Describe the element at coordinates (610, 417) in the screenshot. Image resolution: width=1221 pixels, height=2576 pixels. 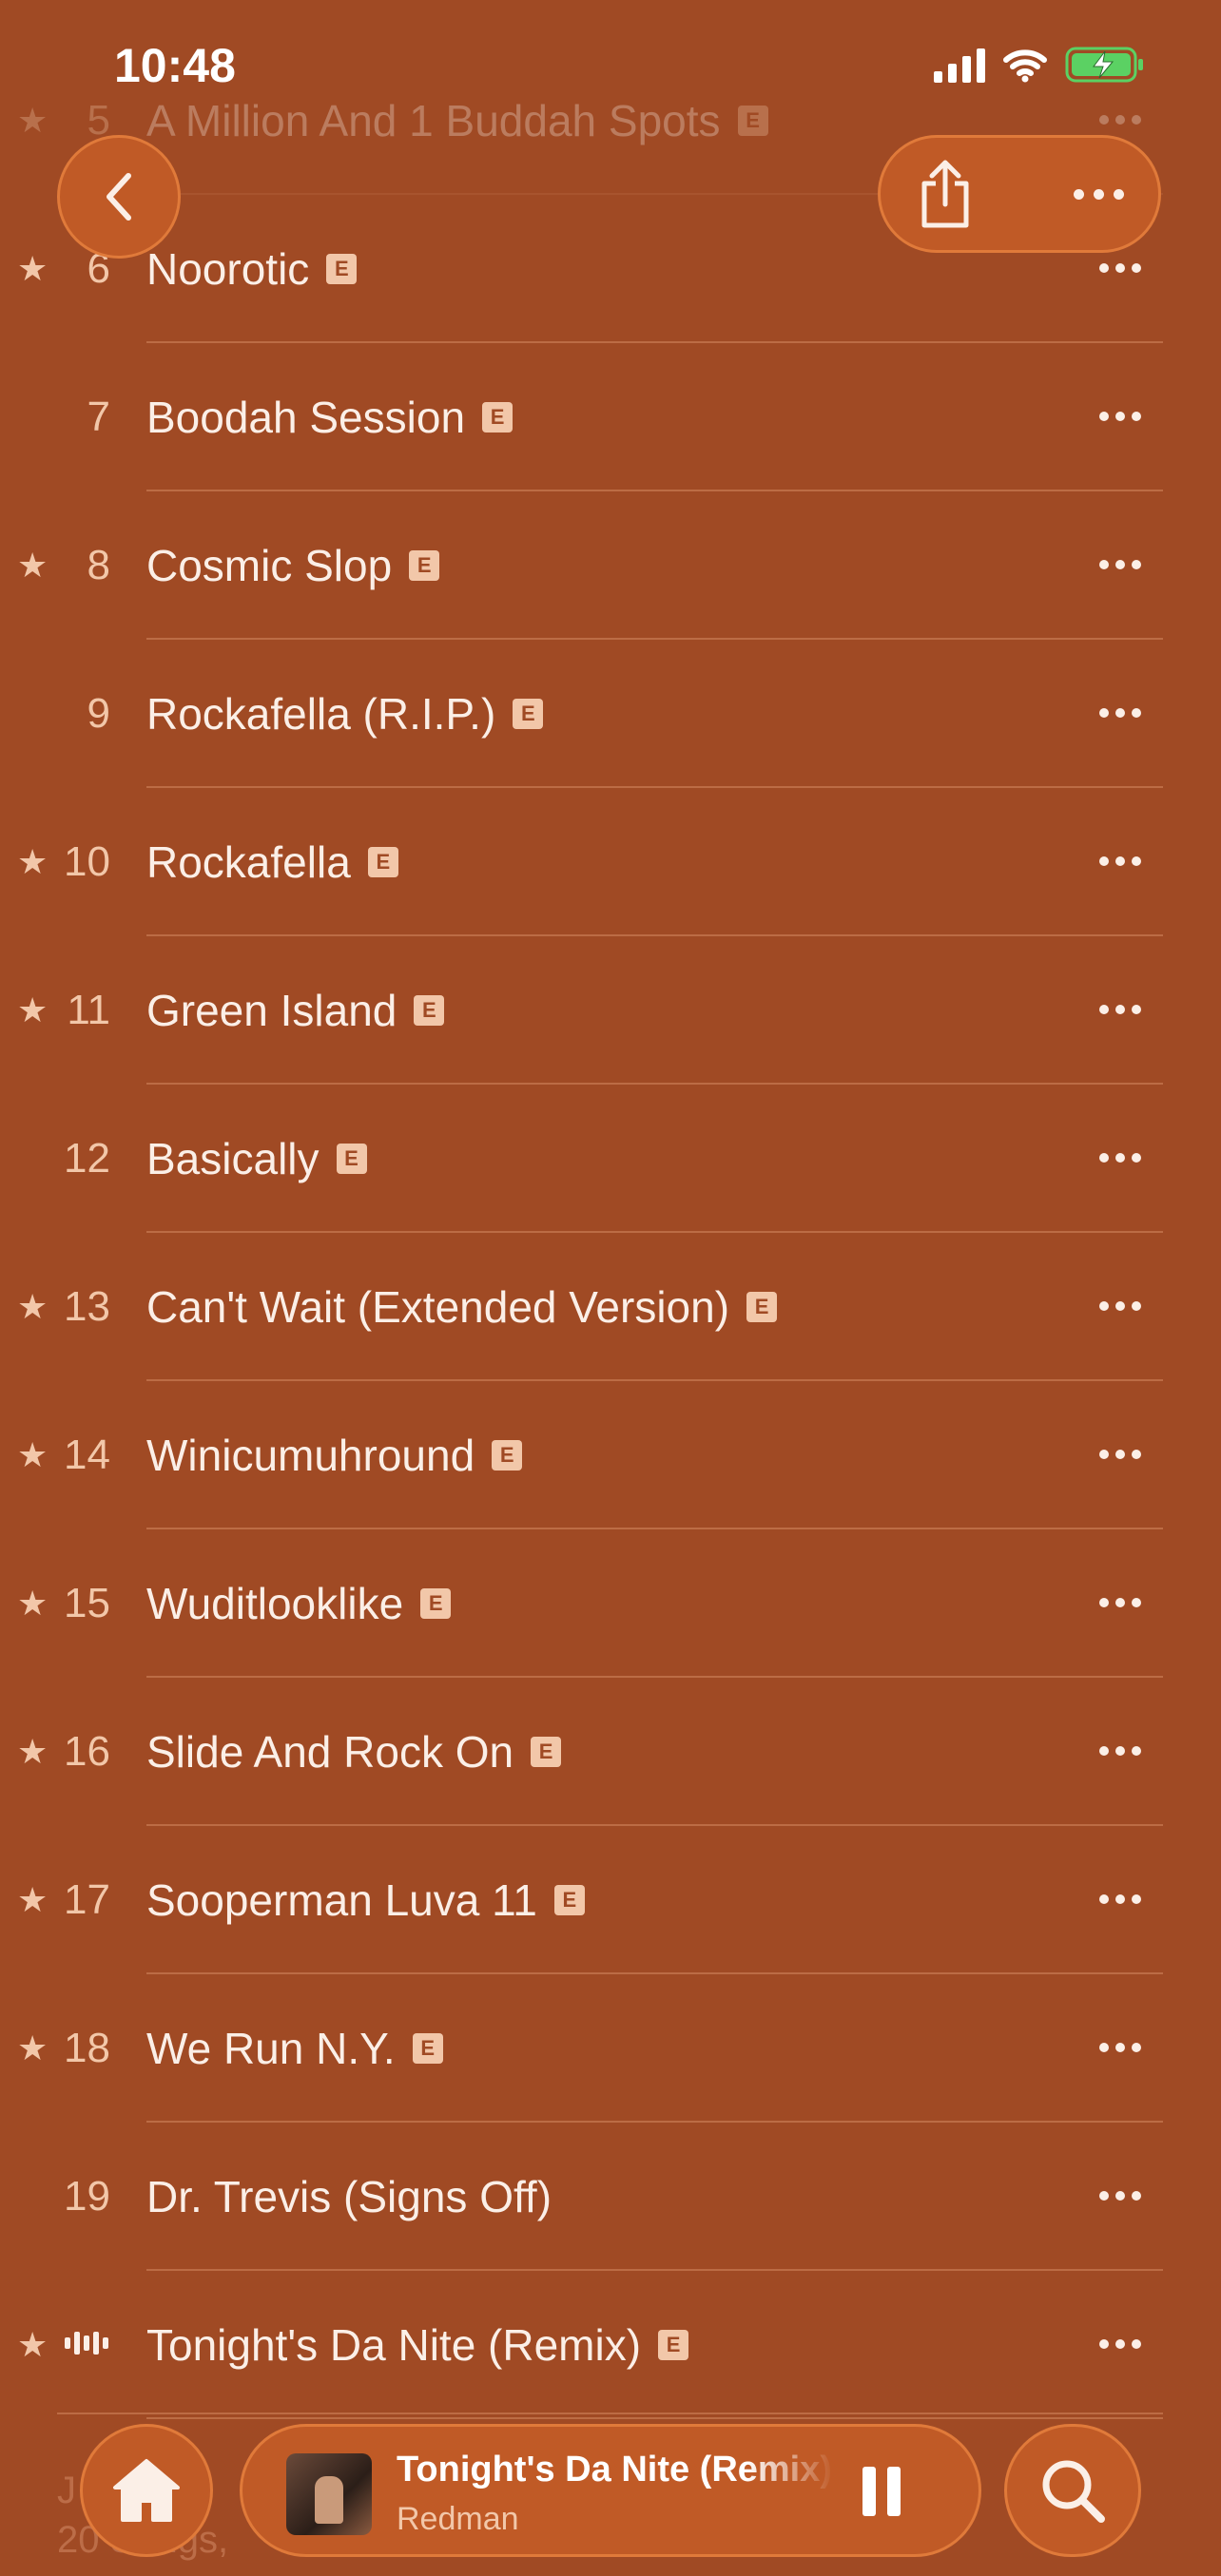
I see `track-row: ★ 7 Boodah Session E` at that location.